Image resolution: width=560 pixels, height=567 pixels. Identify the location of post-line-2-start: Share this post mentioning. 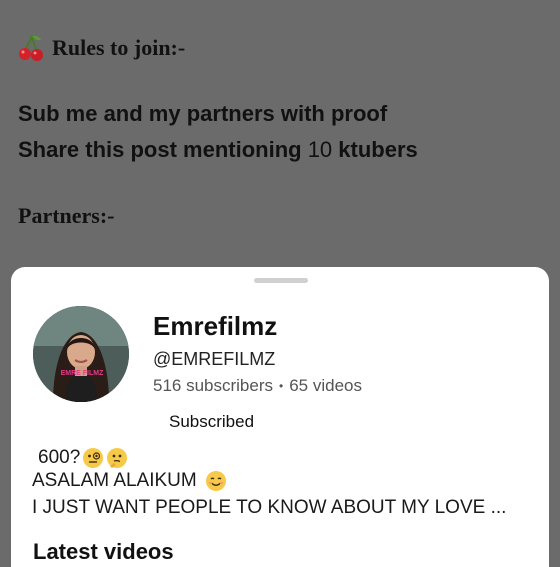
(163, 149).